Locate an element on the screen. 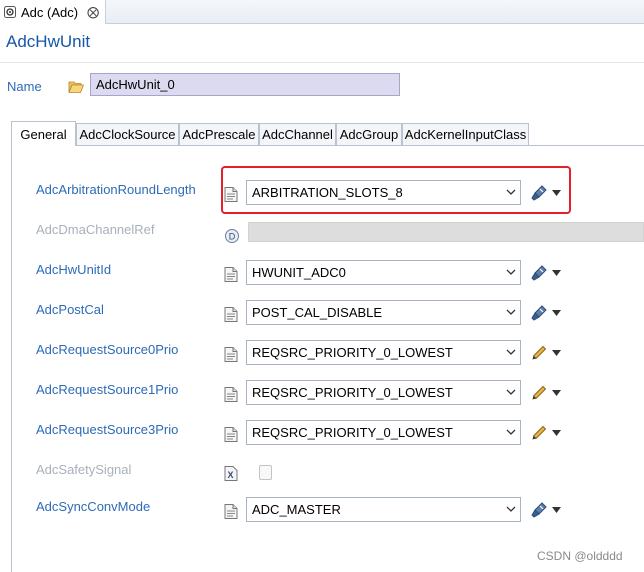 This screenshot has height=572, width=644. request-source0-prio-select: REQSRC_PRIORITY_0_LOWEST is located at coordinates (383, 352).